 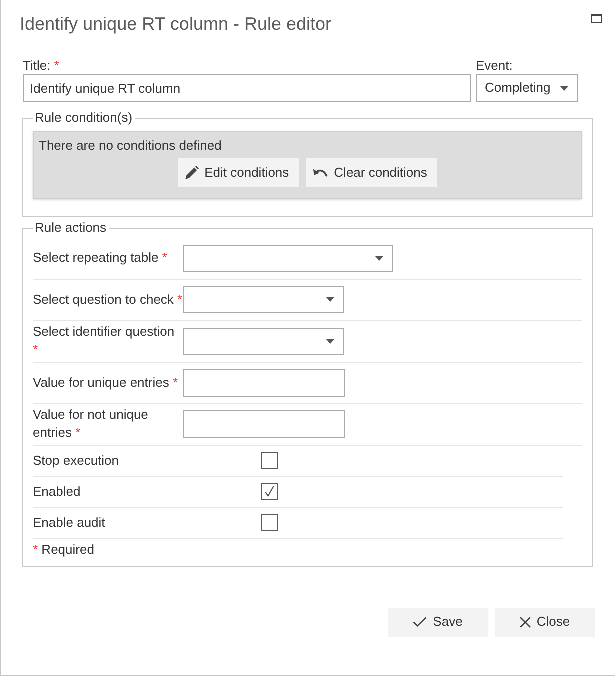 I want to click on field-label: Select repeating table *, so click(x=100, y=258).